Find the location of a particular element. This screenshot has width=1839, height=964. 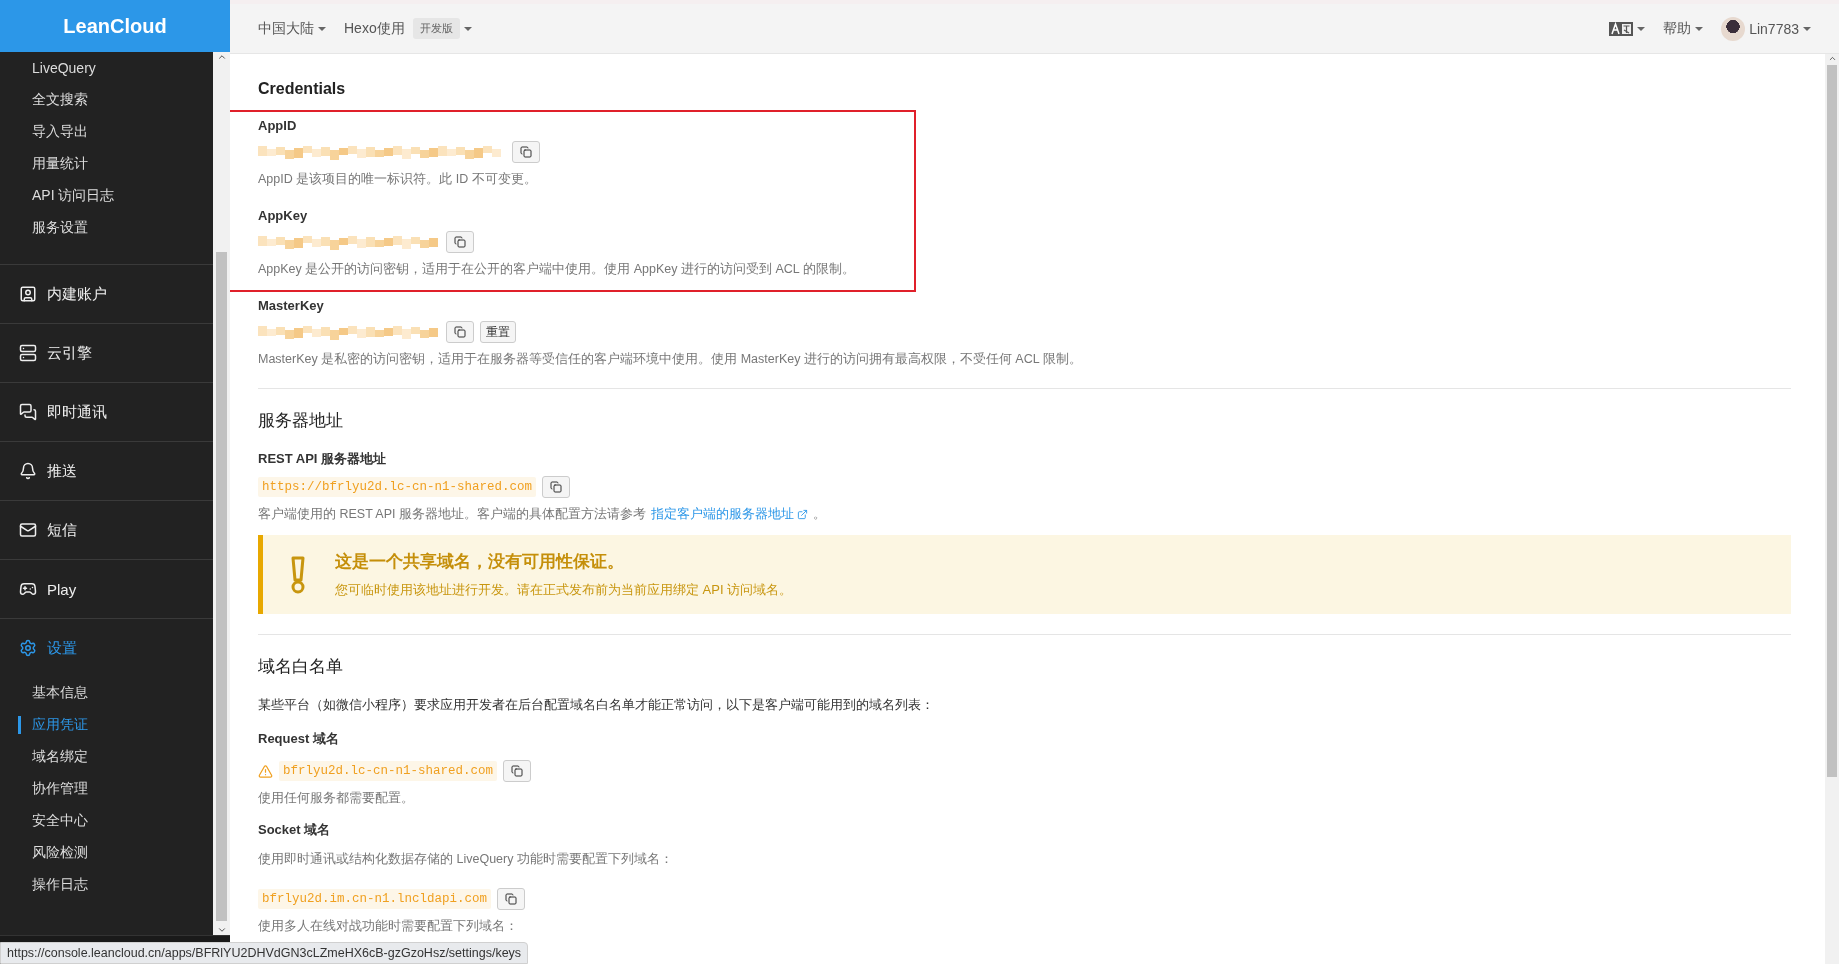

contact-card-icon is located at coordinates (28, 294).